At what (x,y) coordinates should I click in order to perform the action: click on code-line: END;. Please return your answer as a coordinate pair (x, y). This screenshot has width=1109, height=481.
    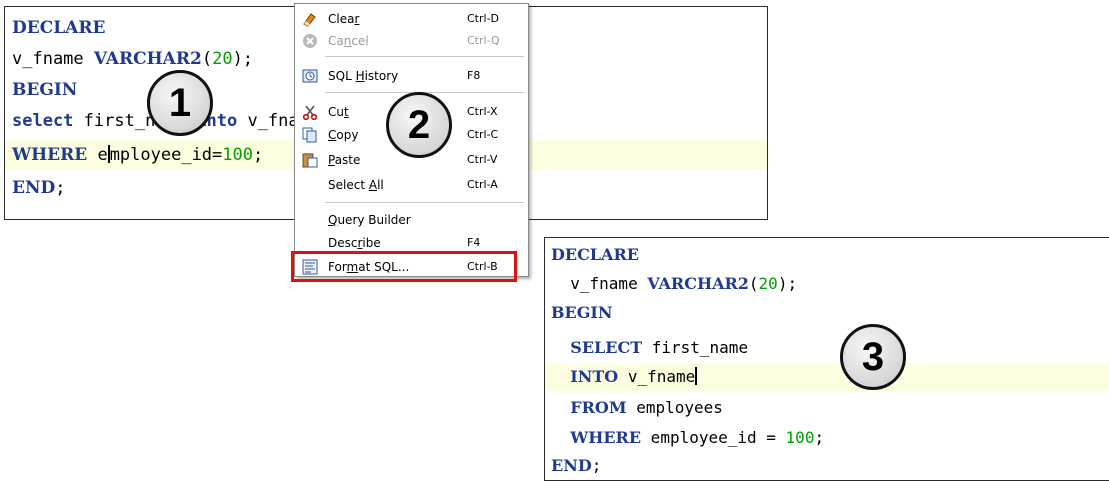
    Looking at the image, I should click on (827, 466).